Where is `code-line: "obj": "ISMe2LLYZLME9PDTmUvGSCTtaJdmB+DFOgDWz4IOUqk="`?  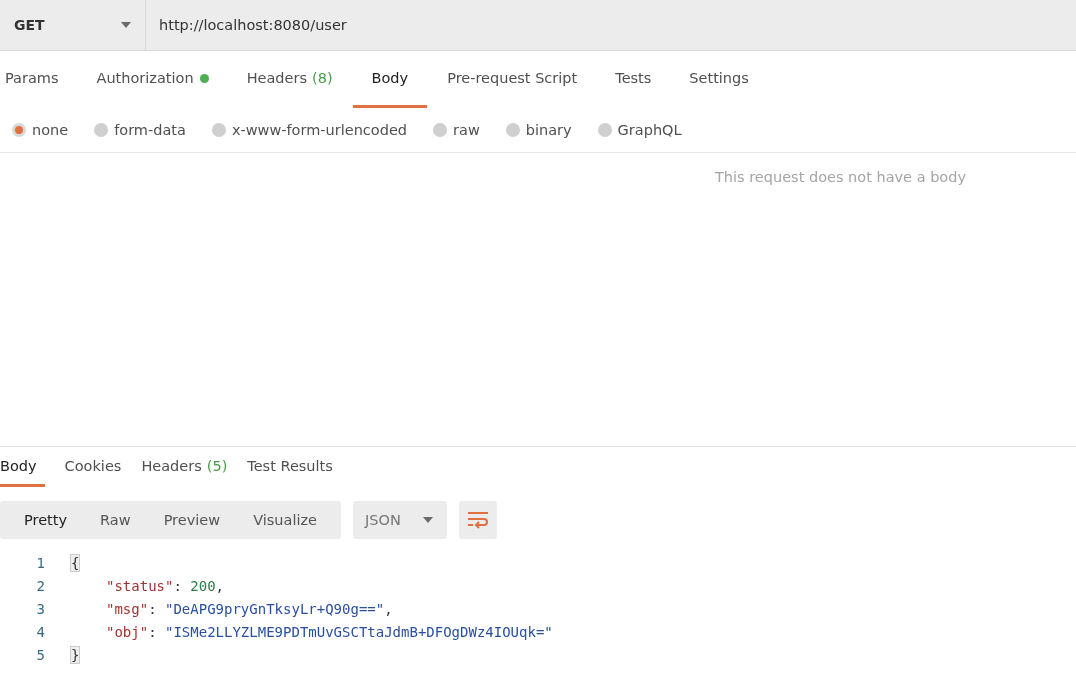
code-line: "obj": "ISMe2LLYZLME9PDTmUvGSCTtaJdmB+DFOgDWz4IOUqk=" is located at coordinates (329, 631).